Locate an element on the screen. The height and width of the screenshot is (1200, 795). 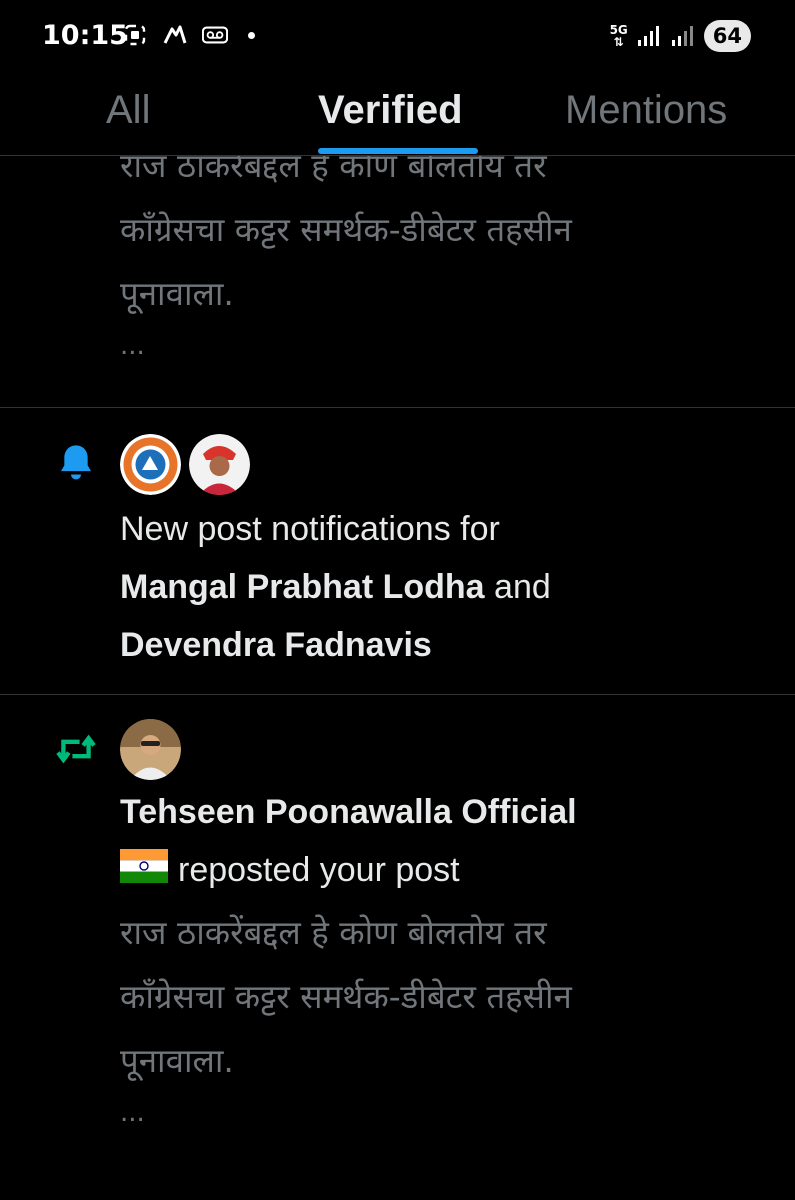
bell-icon is located at coordinates (76, 464).